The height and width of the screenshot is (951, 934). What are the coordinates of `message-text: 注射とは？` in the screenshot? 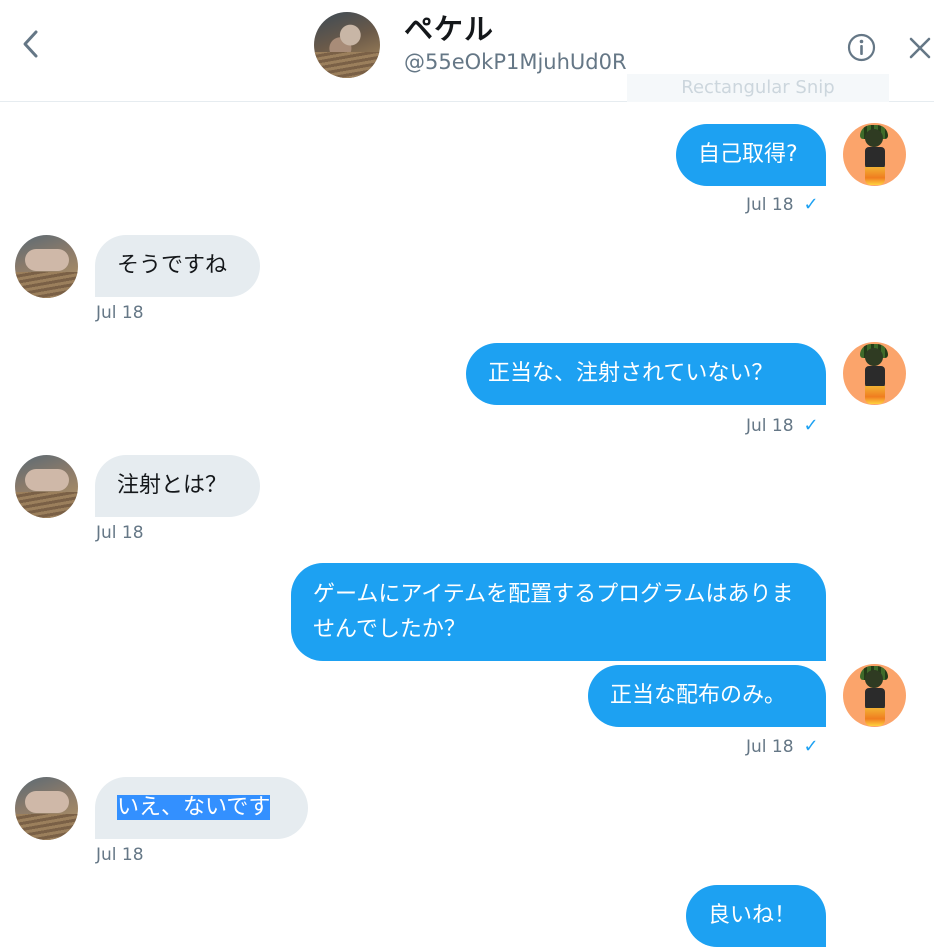 It's located at (172, 485).